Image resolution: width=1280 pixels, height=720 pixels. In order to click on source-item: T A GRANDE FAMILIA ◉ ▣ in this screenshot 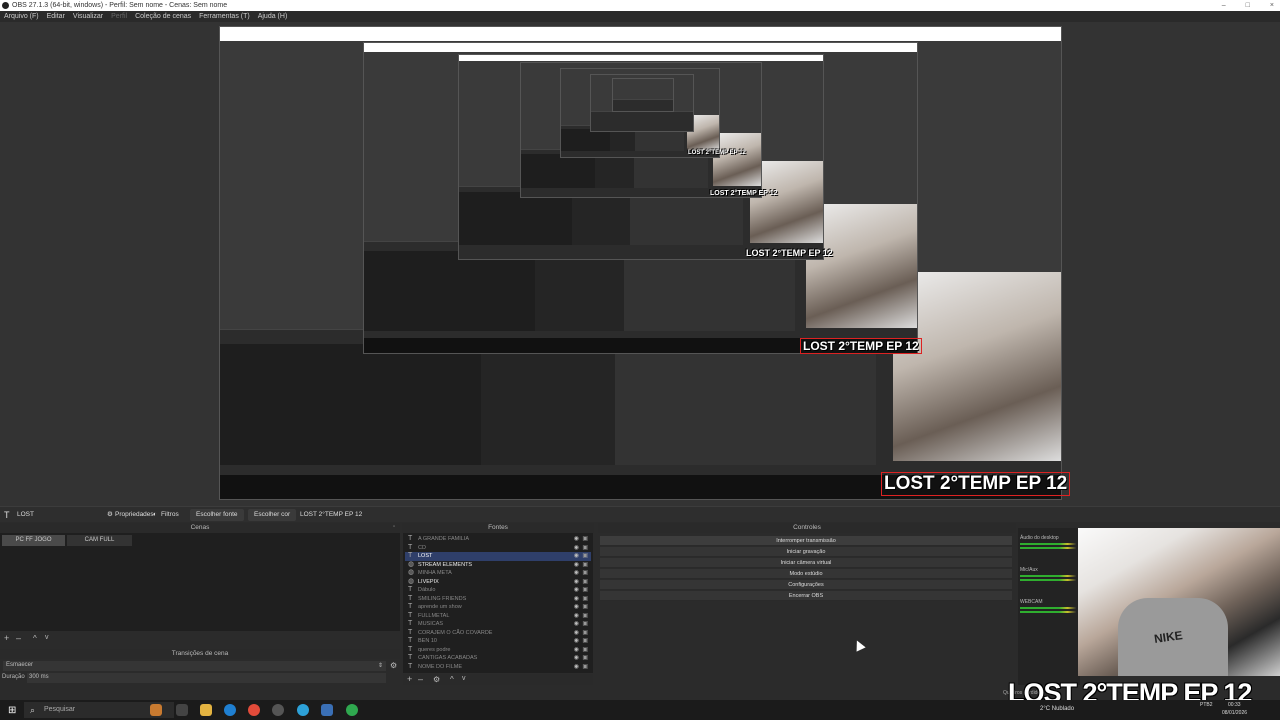, I will do `click(498, 539)`.